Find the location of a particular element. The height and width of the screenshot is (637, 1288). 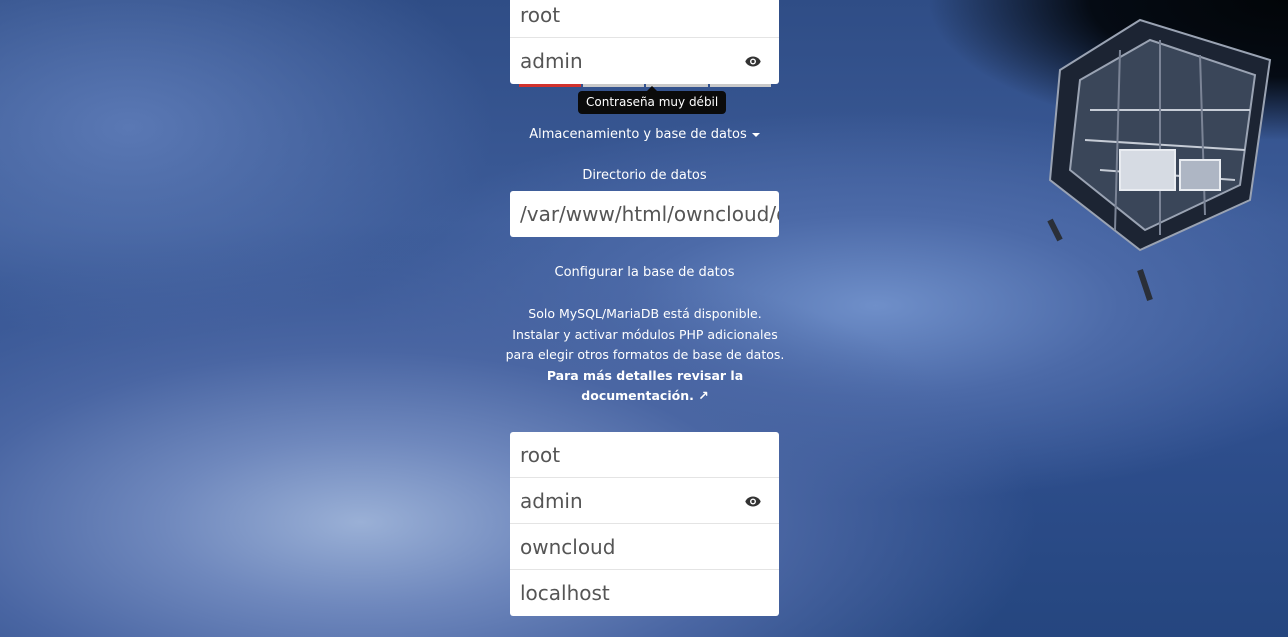

db-user-field: root is located at coordinates (644, 455).